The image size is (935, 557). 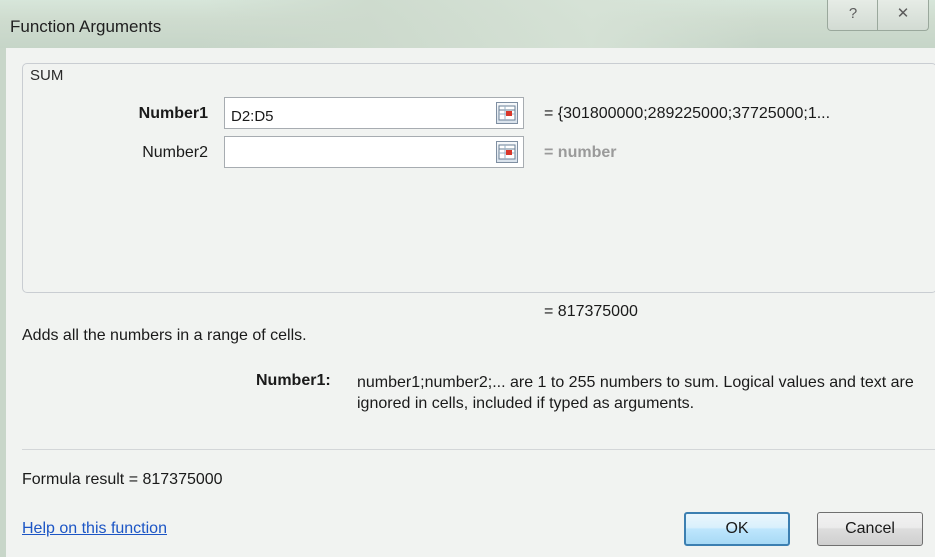 I want to click on help-on-function-link: Help on this function, so click(x=94, y=529).